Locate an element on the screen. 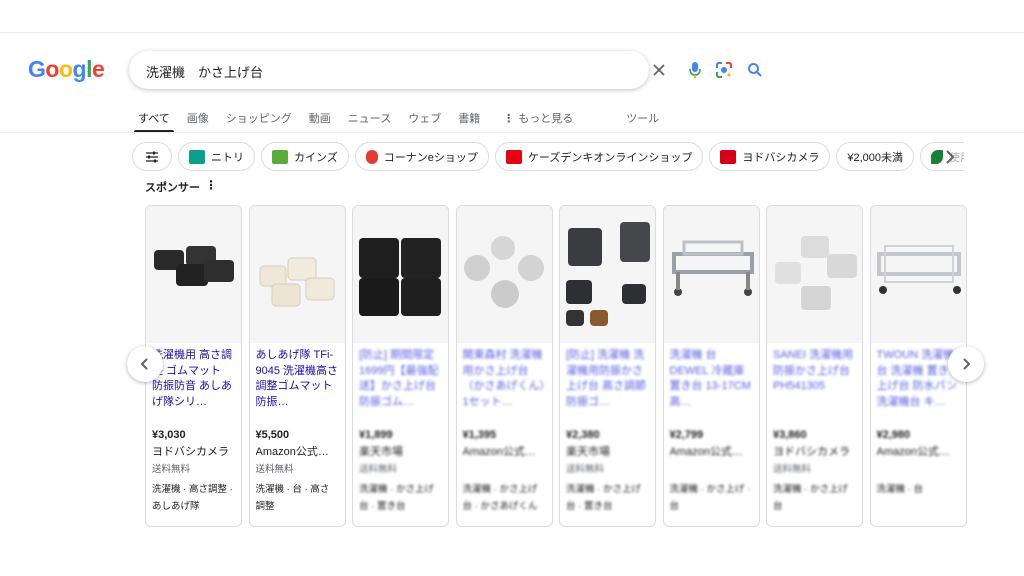  tab-more: ⋮ もっと見る is located at coordinates (538, 121).